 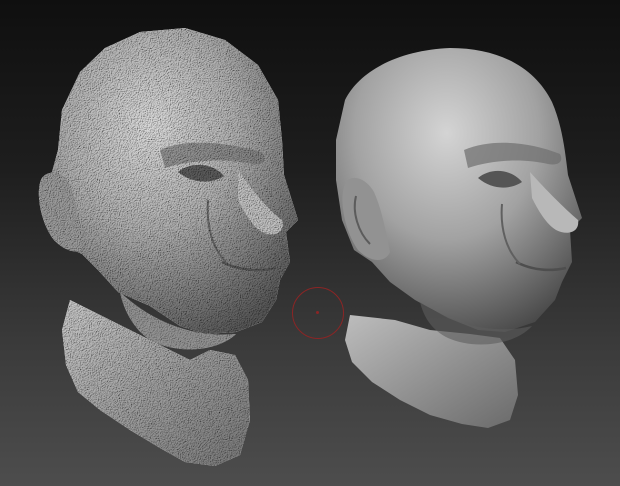 I want to click on brush-center-dot, so click(x=317, y=312).